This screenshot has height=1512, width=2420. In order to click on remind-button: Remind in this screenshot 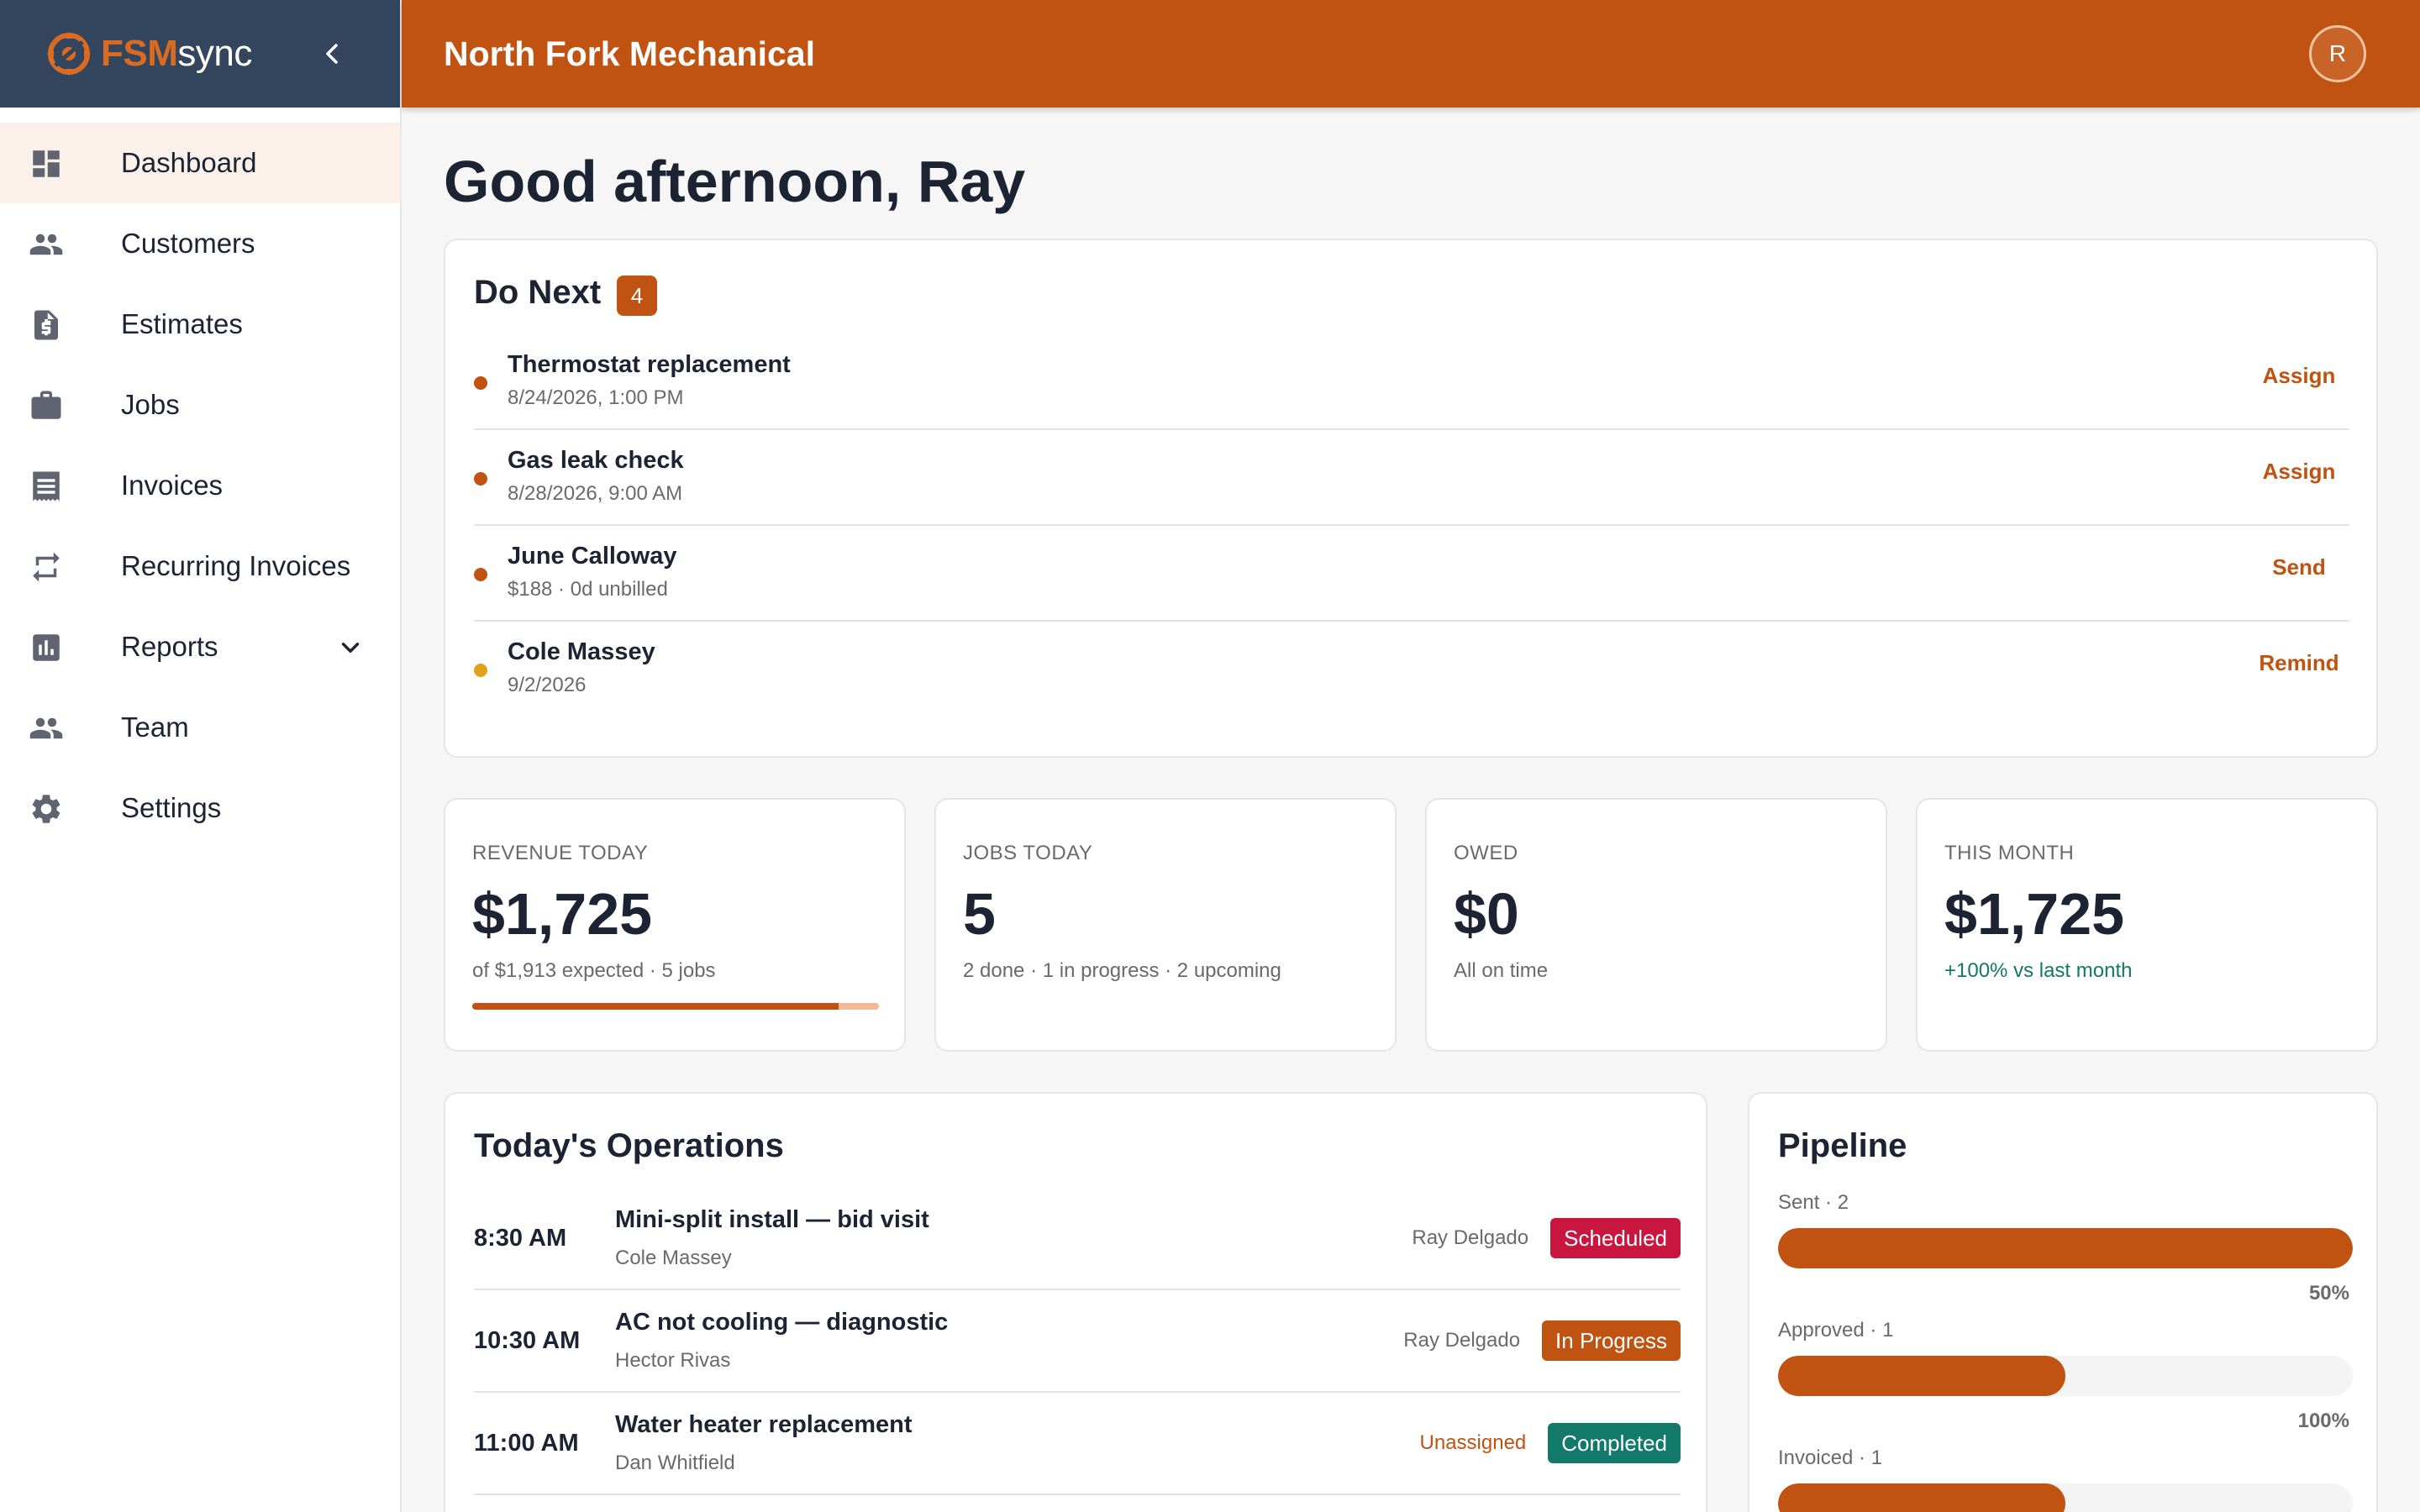, I will do `click(2299, 663)`.